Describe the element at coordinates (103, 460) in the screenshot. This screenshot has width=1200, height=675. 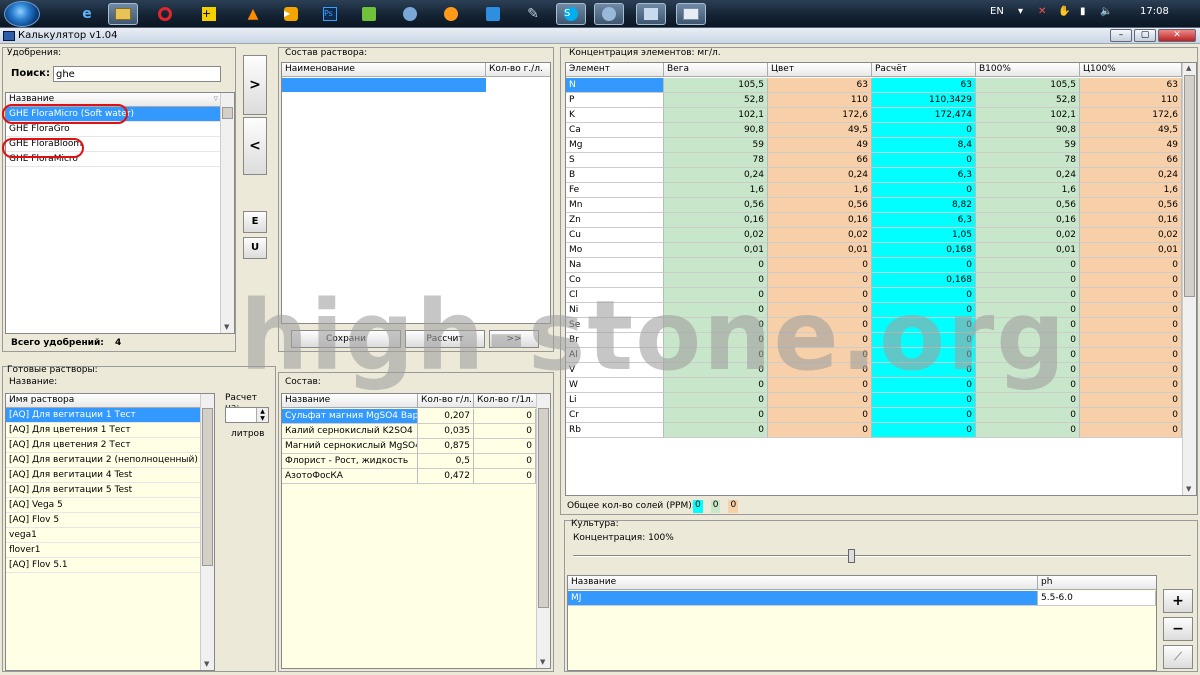
I see `ready-solution-item: [AQ] Для вегитации 2 (неполноценный)` at that location.